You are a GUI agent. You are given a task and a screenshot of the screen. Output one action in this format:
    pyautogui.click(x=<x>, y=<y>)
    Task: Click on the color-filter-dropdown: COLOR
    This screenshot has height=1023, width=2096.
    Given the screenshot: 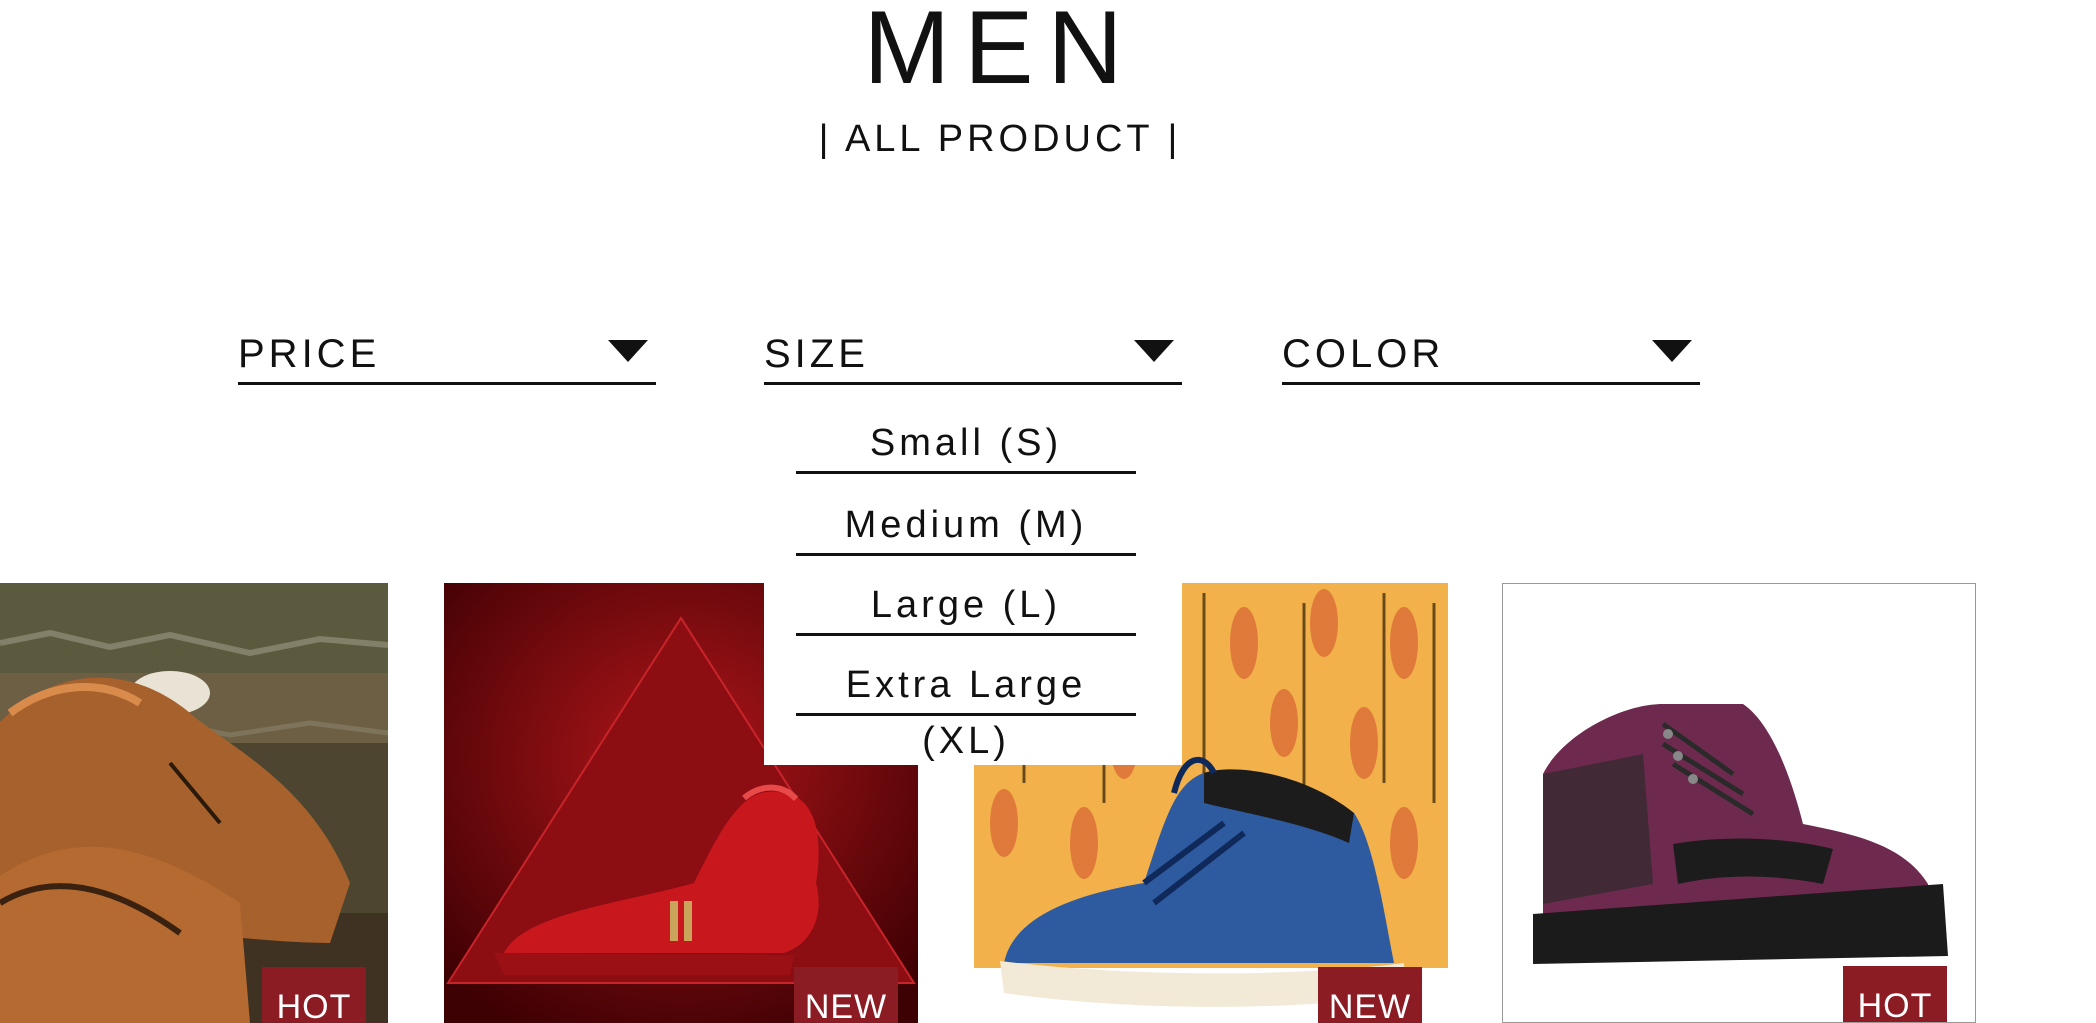 What is the action you would take?
    pyautogui.click(x=1491, y=353)
    